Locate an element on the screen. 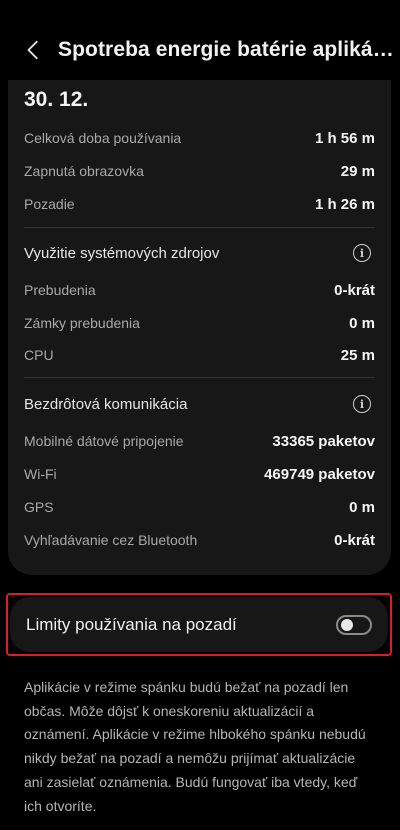  wireless-value: 469749 paketov is located at coordinates (319, 474).